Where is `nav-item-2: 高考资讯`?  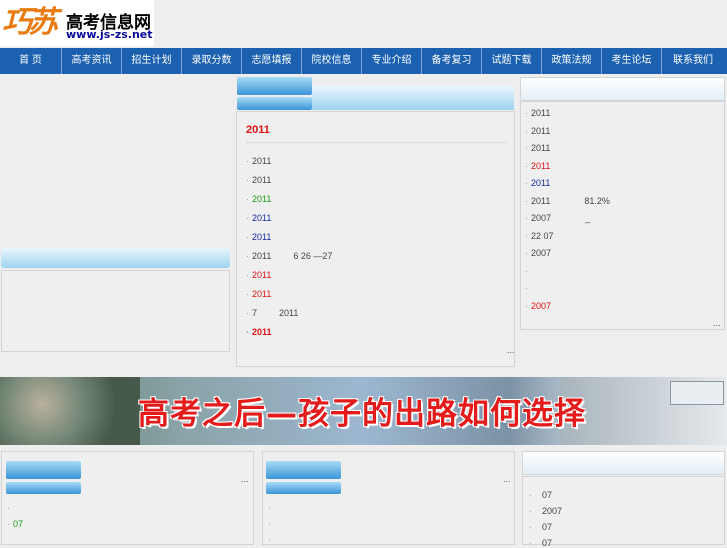 nav-item-2: 高考资讯 is located at coordinates (92, 61).